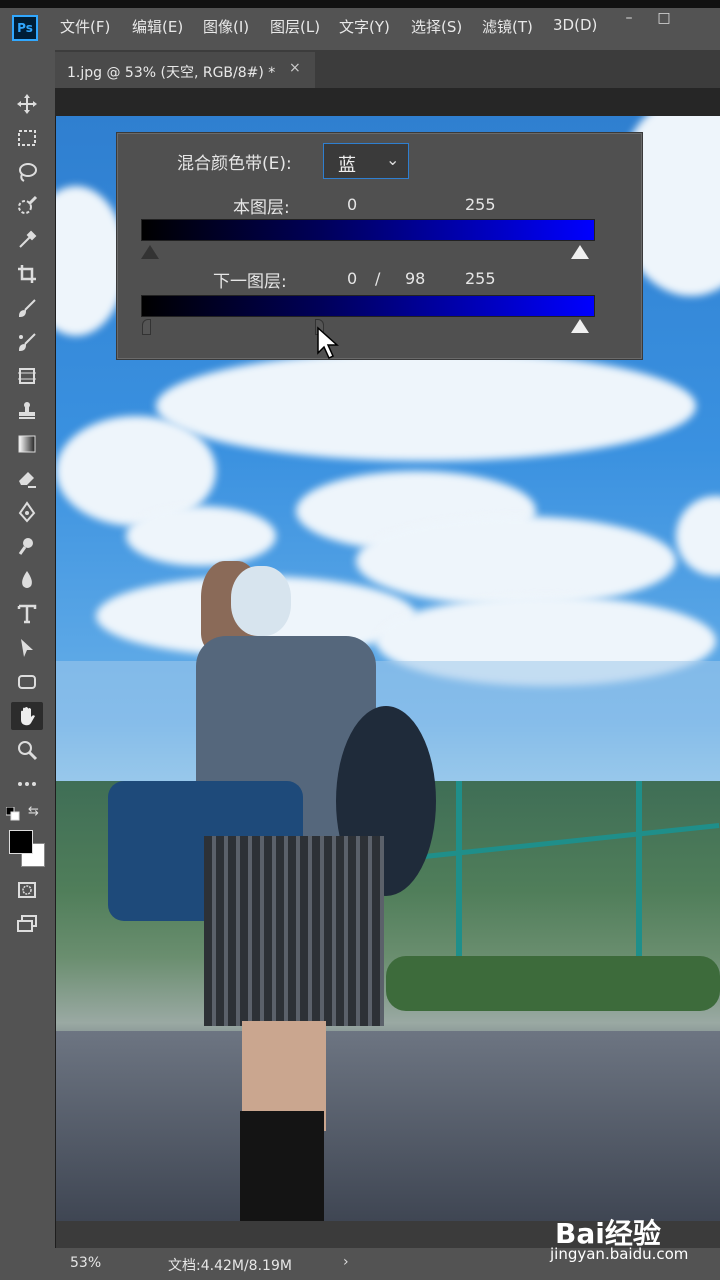  I want to click on document-tab: 1.jpg @ 53% (天空, RGB/8#) * ×, so click(185, 70).